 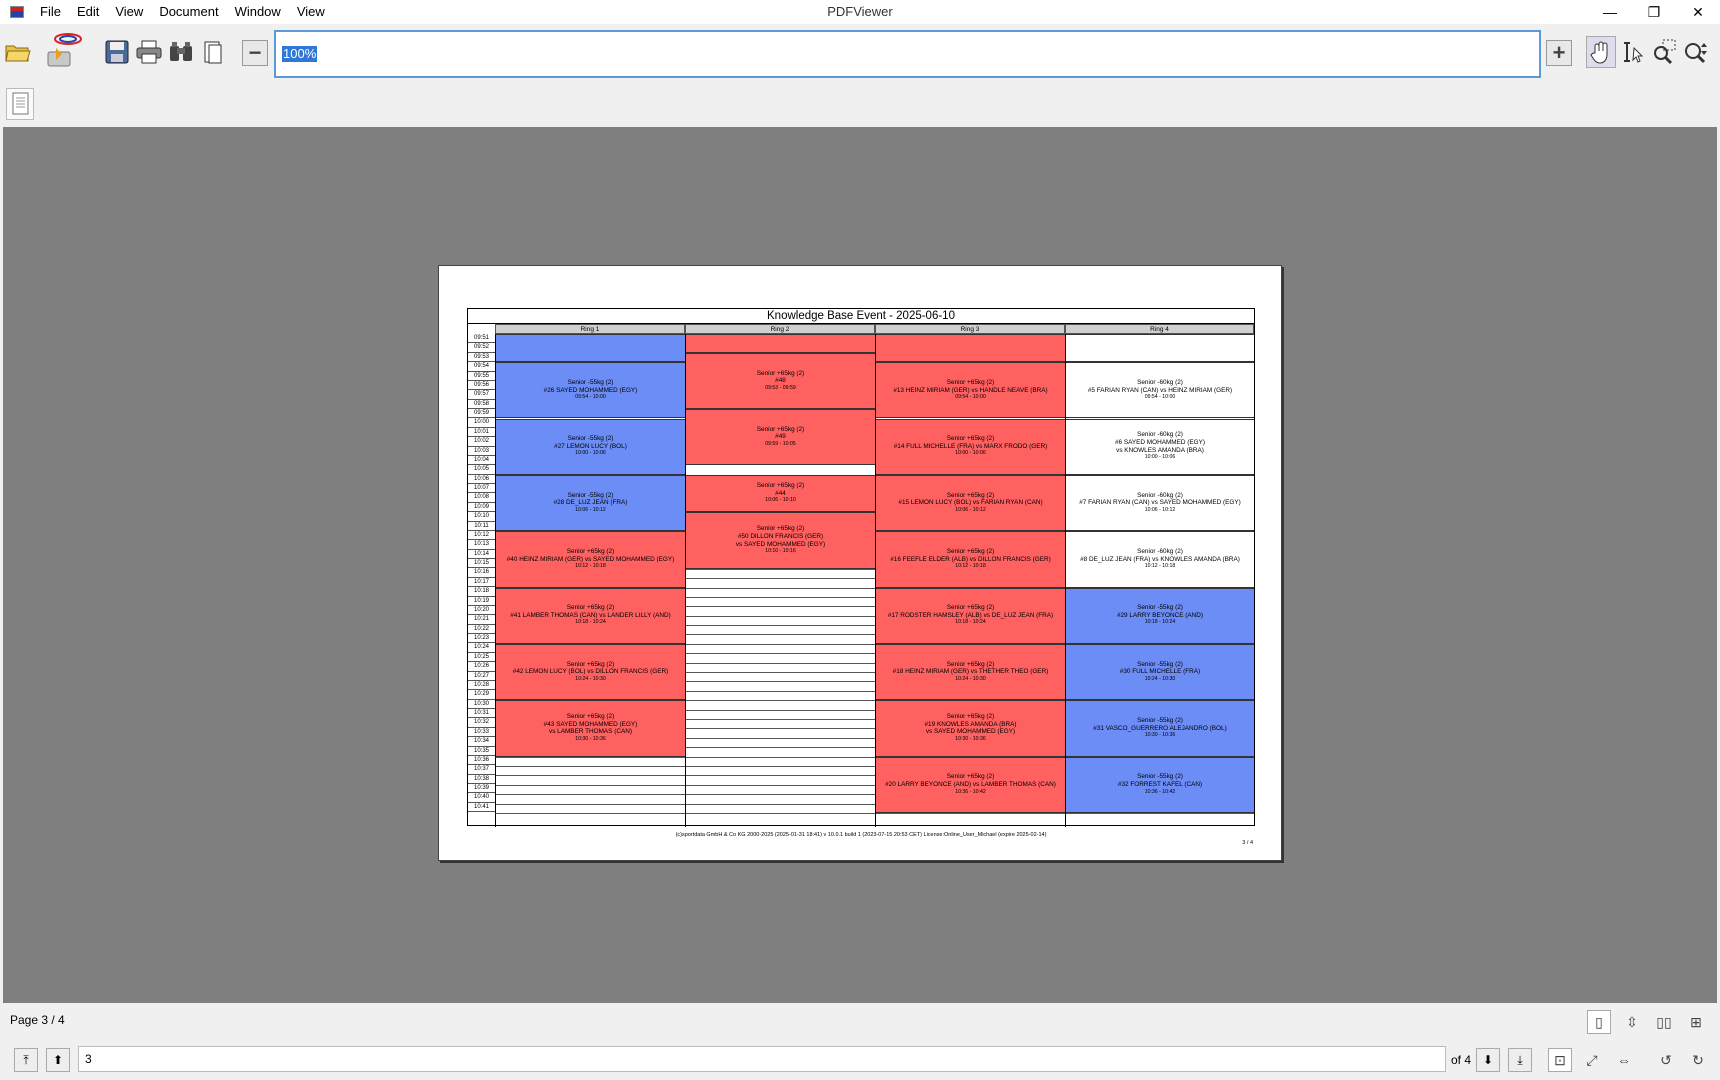 What do you see at coordinates (37, 1020) in the screenshot?
I see `page-status-label: Page 3 / 4` at bounding box center [37, 1020].